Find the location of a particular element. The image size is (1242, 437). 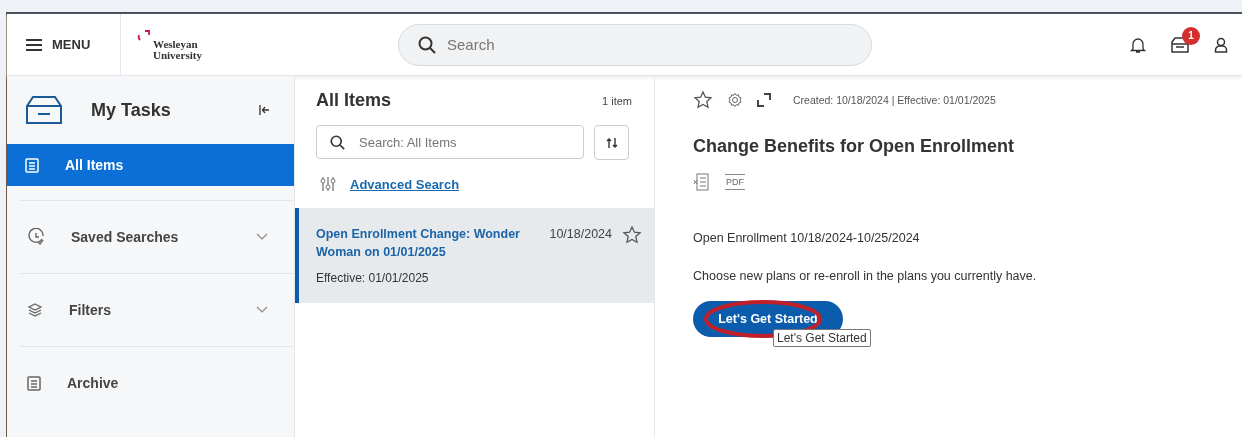

item-title: Open Enrollment Change: Wonder Woman on 01/01/2025 is located at coordinates (428, 243).